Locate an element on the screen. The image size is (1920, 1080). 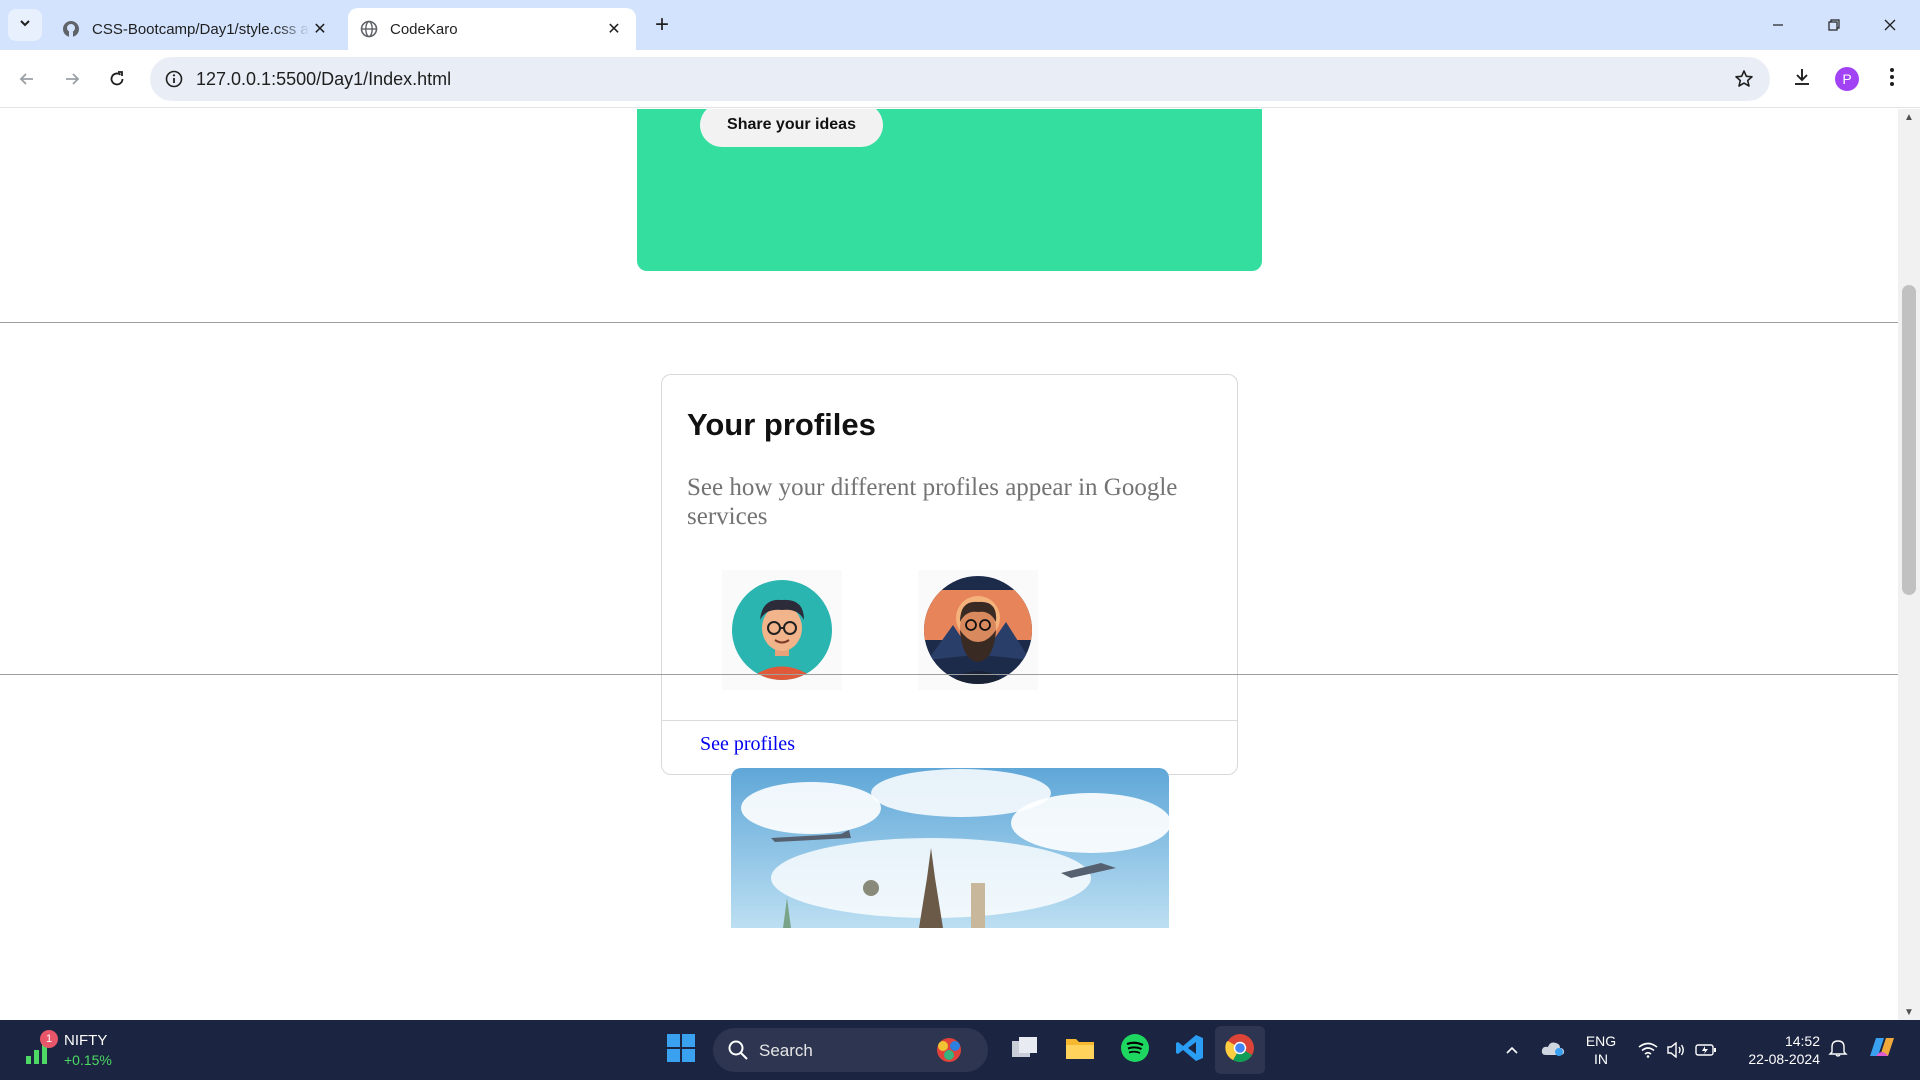
site-info-icon is located at coordinates (174, 79).